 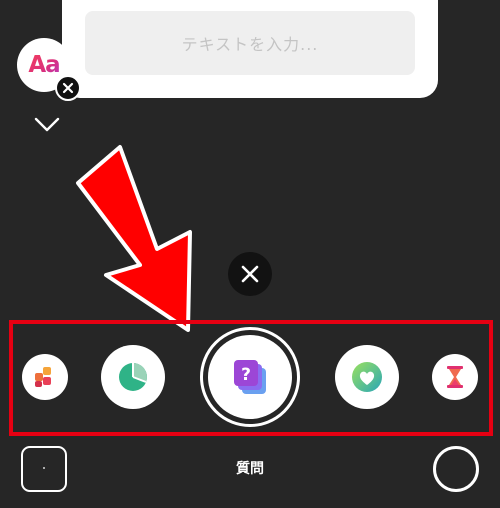 I want to click on close-button, so click(x=250, y=274).